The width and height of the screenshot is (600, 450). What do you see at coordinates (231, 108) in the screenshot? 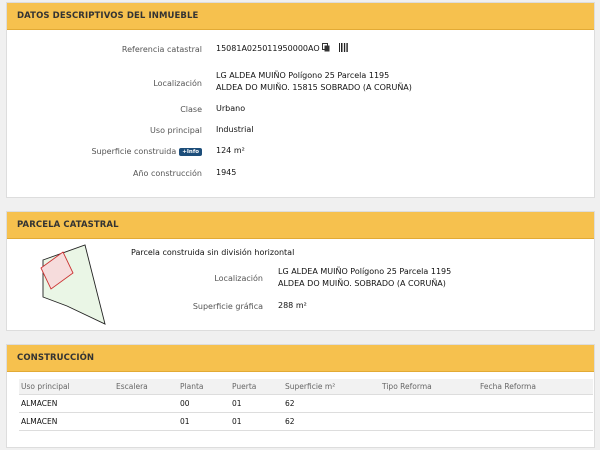
I see `clase-value: Urbano` at bounding box center [231, 108].